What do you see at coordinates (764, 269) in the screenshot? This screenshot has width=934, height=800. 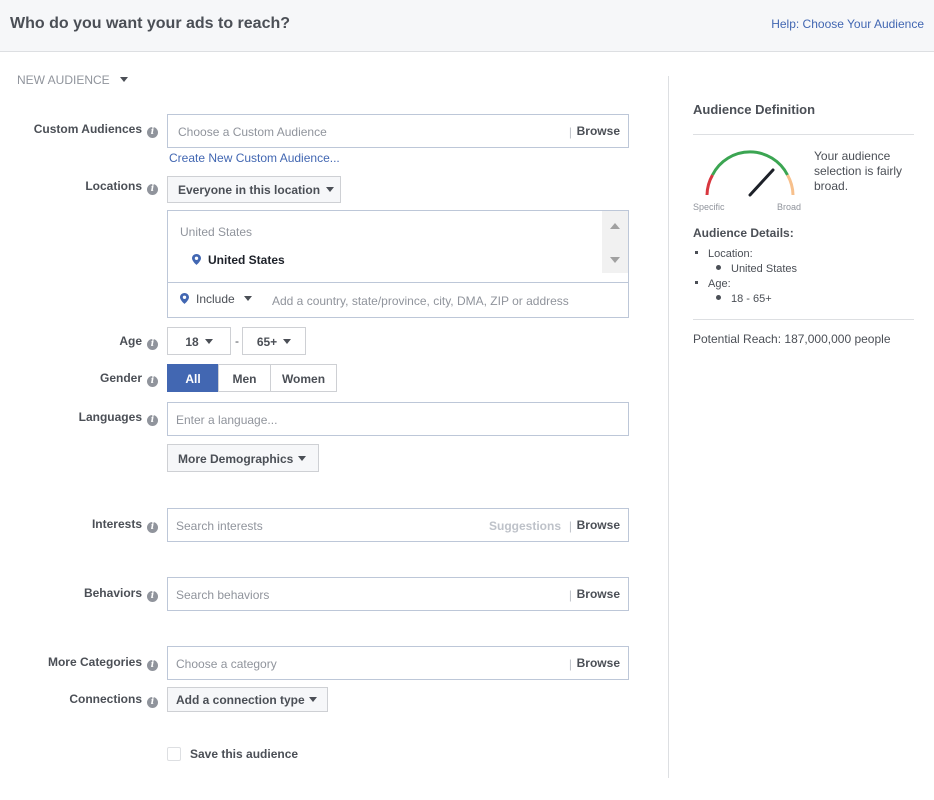 I see `detail-location-value-text: United States` at bounding box center [764, 269].